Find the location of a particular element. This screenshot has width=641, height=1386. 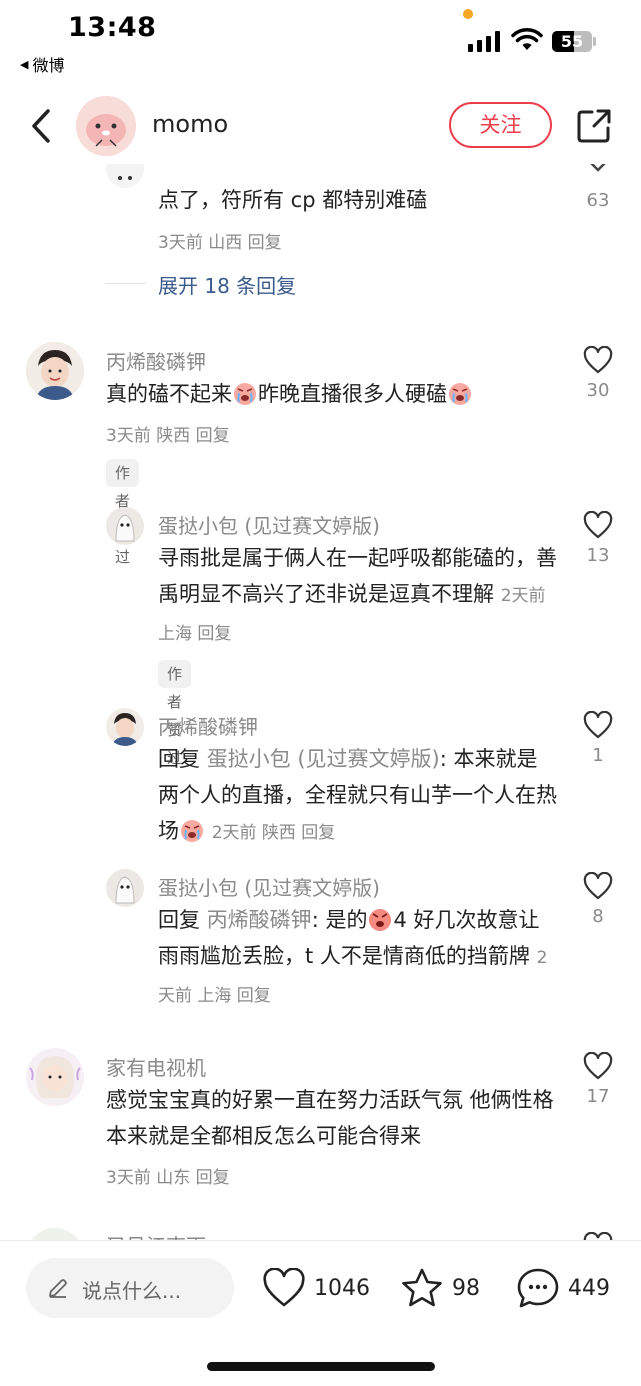

like-button: 1 is located at coordinates (598, 738).